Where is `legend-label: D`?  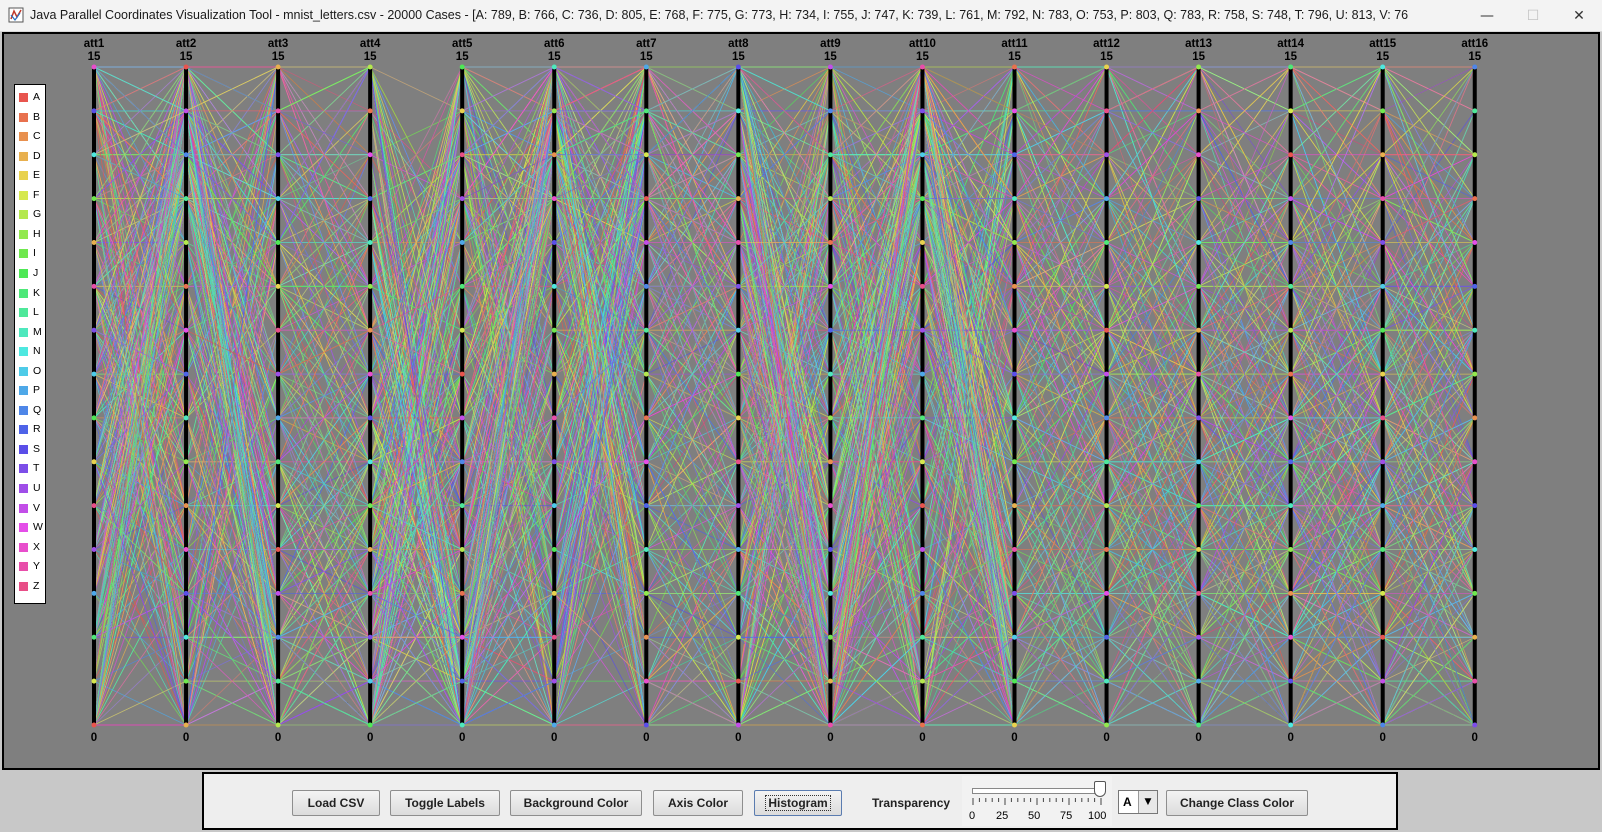 legend-label: D is located at coordinates (37, 155).